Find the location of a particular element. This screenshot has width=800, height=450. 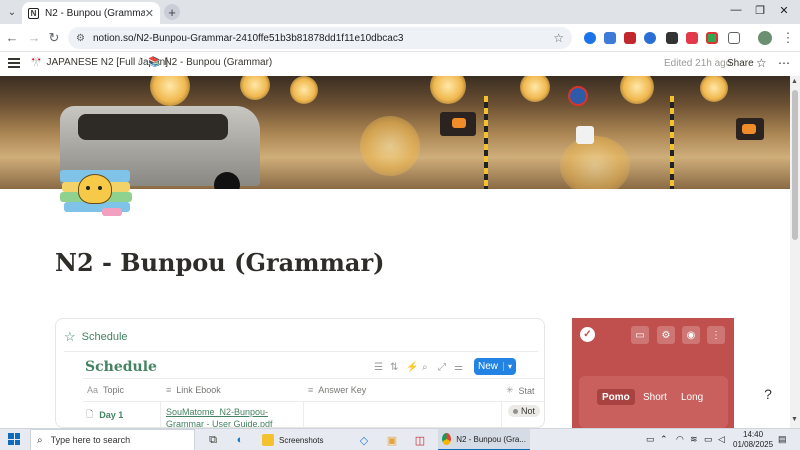

edited-timestamp: Edited 21h ago is located at coordinates (698, 63).